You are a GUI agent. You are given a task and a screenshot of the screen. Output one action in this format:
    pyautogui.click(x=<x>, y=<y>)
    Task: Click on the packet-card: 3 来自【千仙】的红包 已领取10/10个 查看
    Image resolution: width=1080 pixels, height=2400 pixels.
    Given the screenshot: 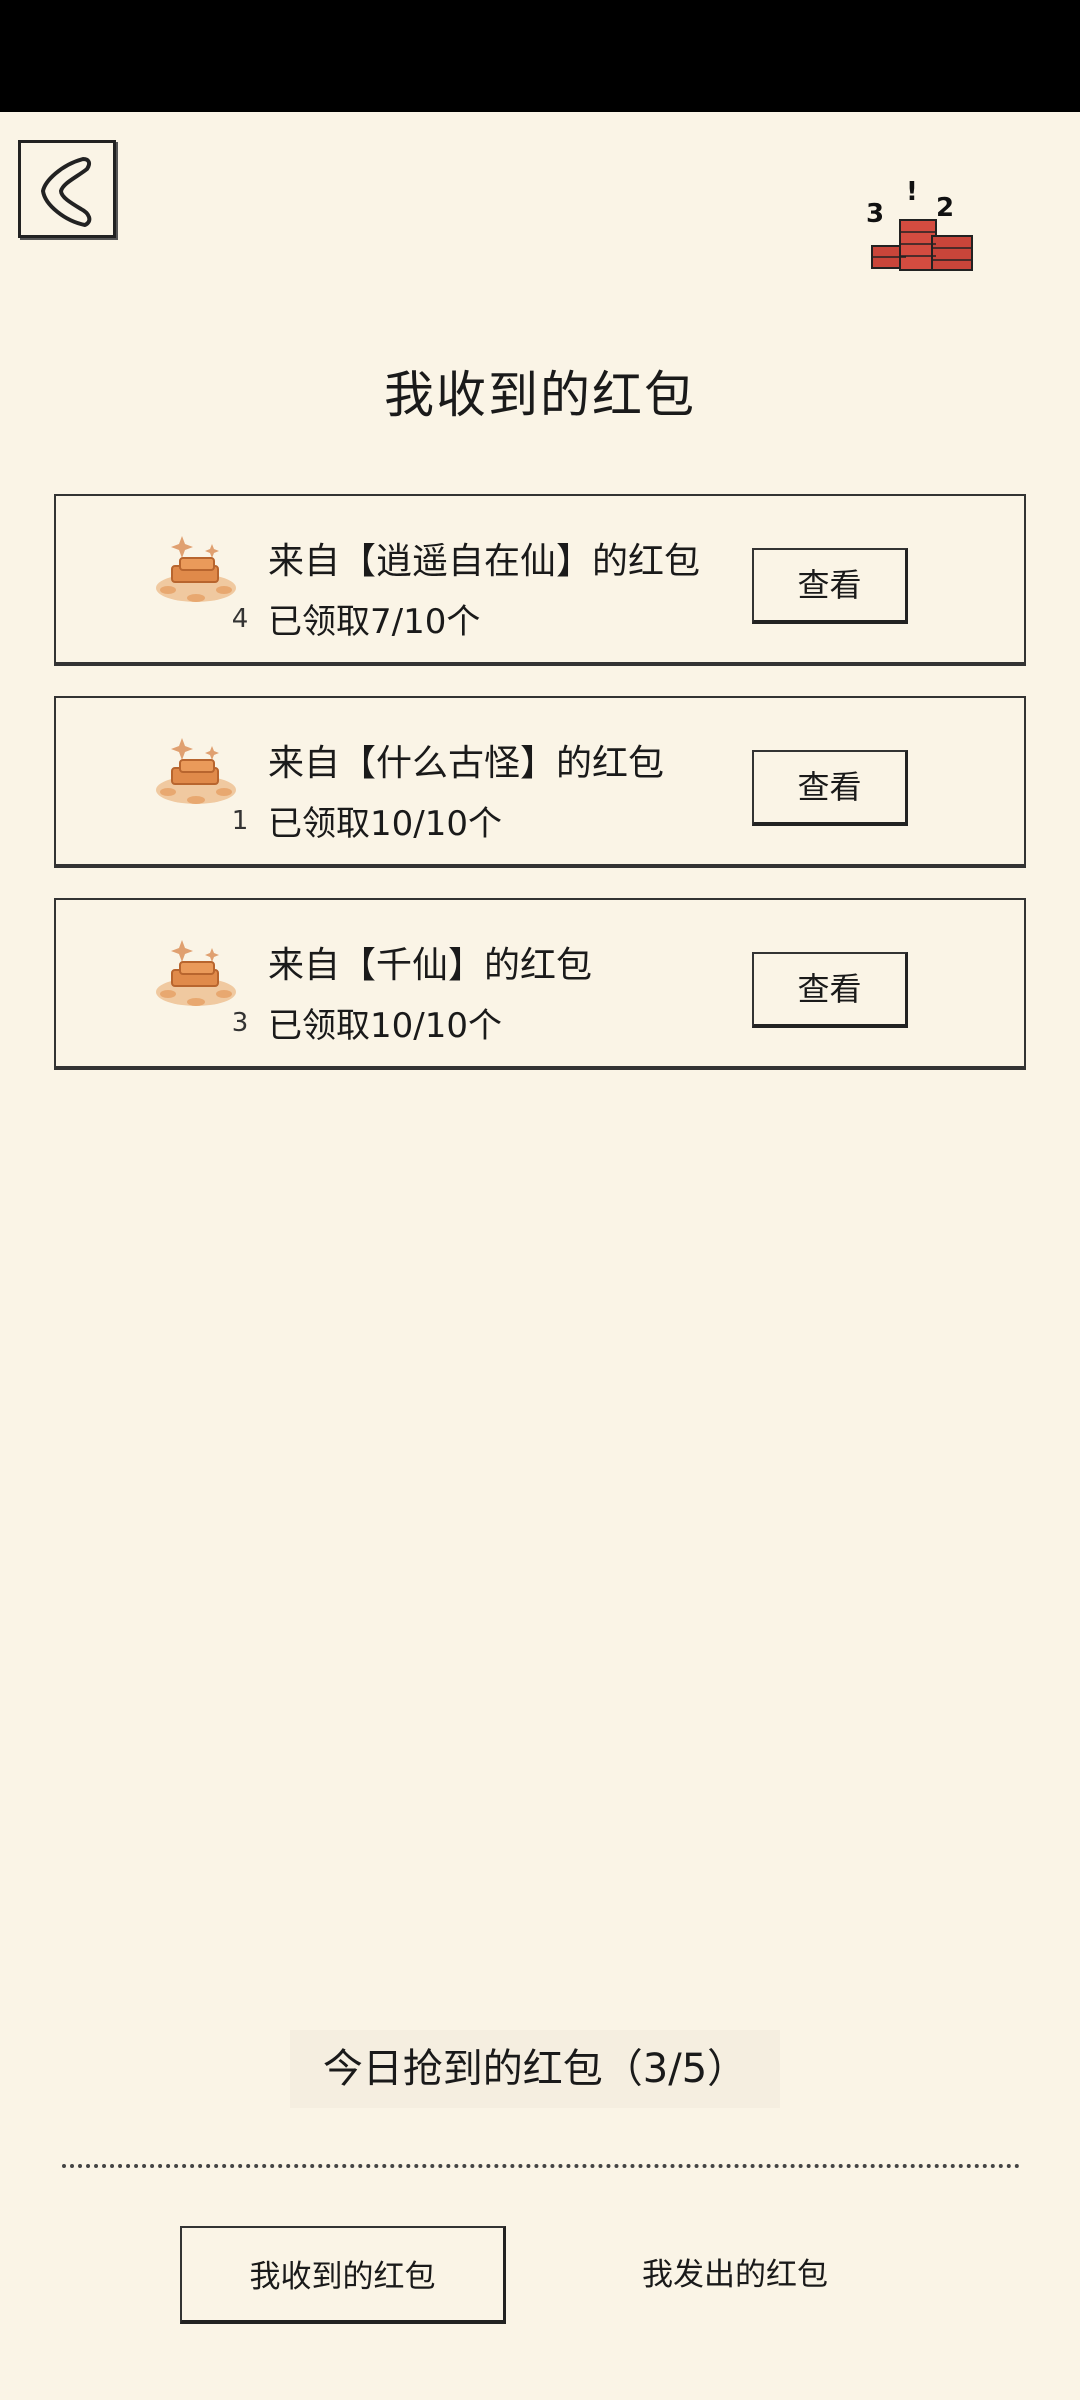 What is the action you would take?
    pyautogui.click(x=540, y=984)
    